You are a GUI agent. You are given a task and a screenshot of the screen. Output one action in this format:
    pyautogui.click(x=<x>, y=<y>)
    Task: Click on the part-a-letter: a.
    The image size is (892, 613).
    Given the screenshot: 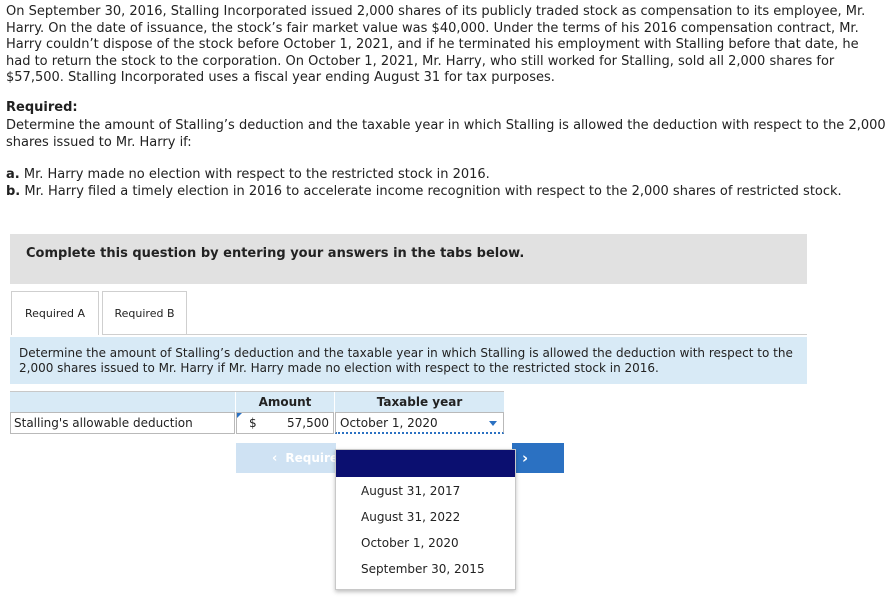 What is the action you would take?
    pyautogui.click(x=13, y=174)
    